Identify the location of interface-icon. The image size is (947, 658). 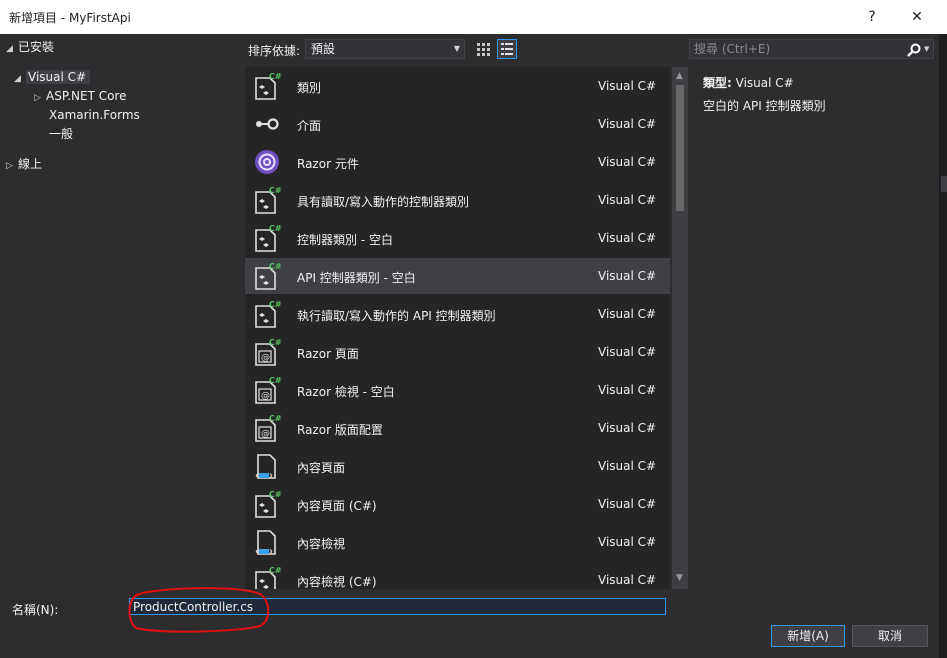
(267, 124).